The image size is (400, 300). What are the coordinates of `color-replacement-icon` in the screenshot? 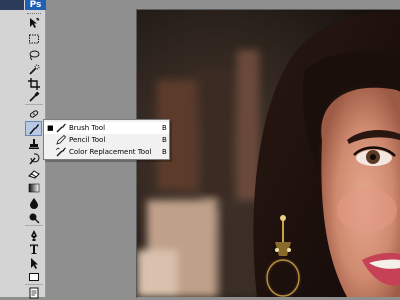 It's located at (61, 152).